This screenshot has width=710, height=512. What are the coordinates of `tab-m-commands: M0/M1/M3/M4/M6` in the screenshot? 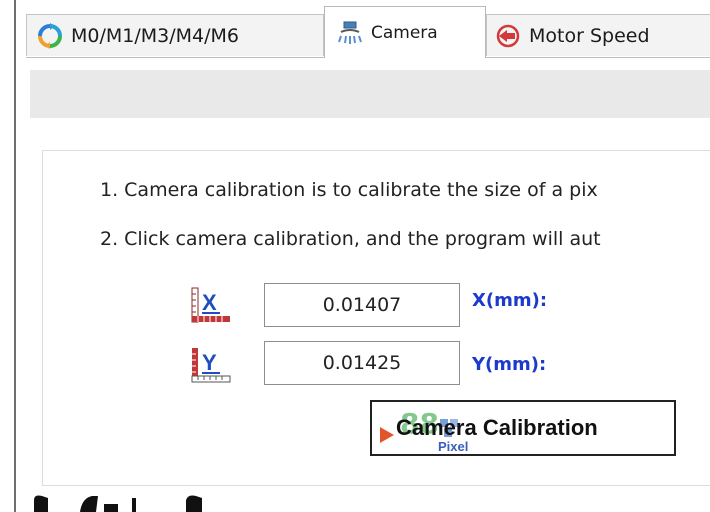 It's located at (175, 35).